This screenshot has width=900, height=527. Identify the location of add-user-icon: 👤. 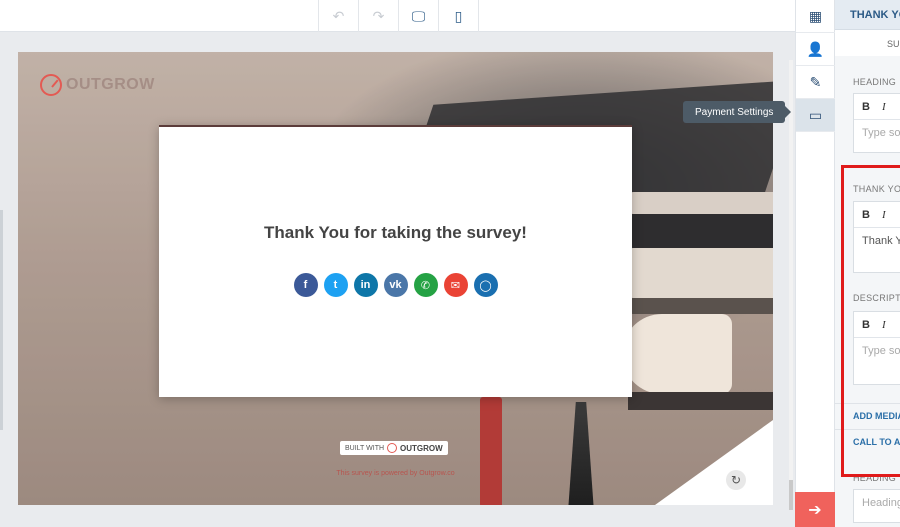
(815, 48).